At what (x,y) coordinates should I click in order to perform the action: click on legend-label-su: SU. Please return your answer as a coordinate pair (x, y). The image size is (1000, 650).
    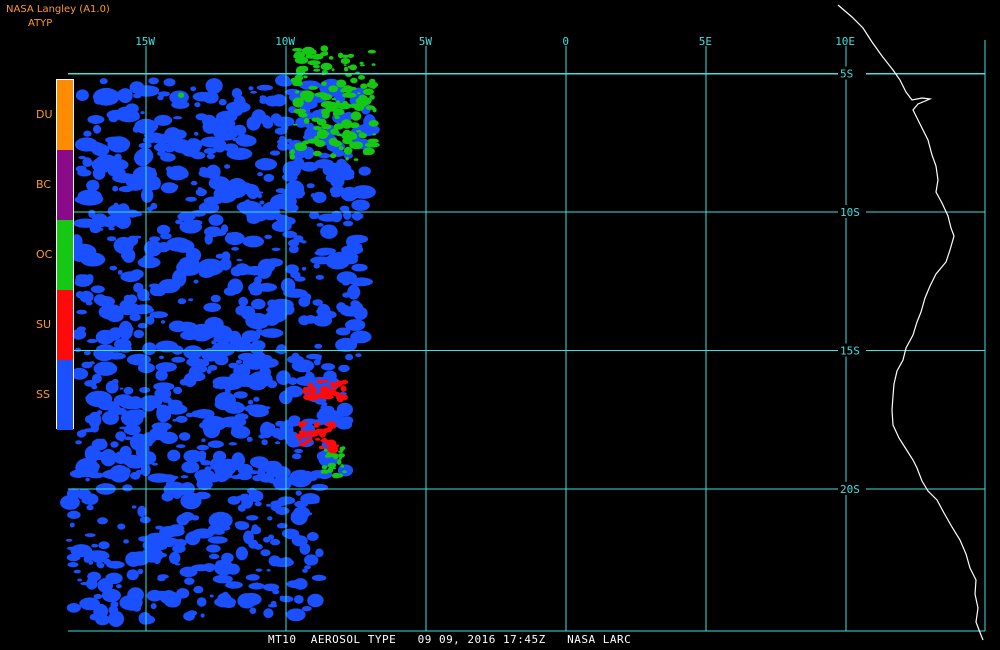
    Looking at the image, I should click on (44, 324).